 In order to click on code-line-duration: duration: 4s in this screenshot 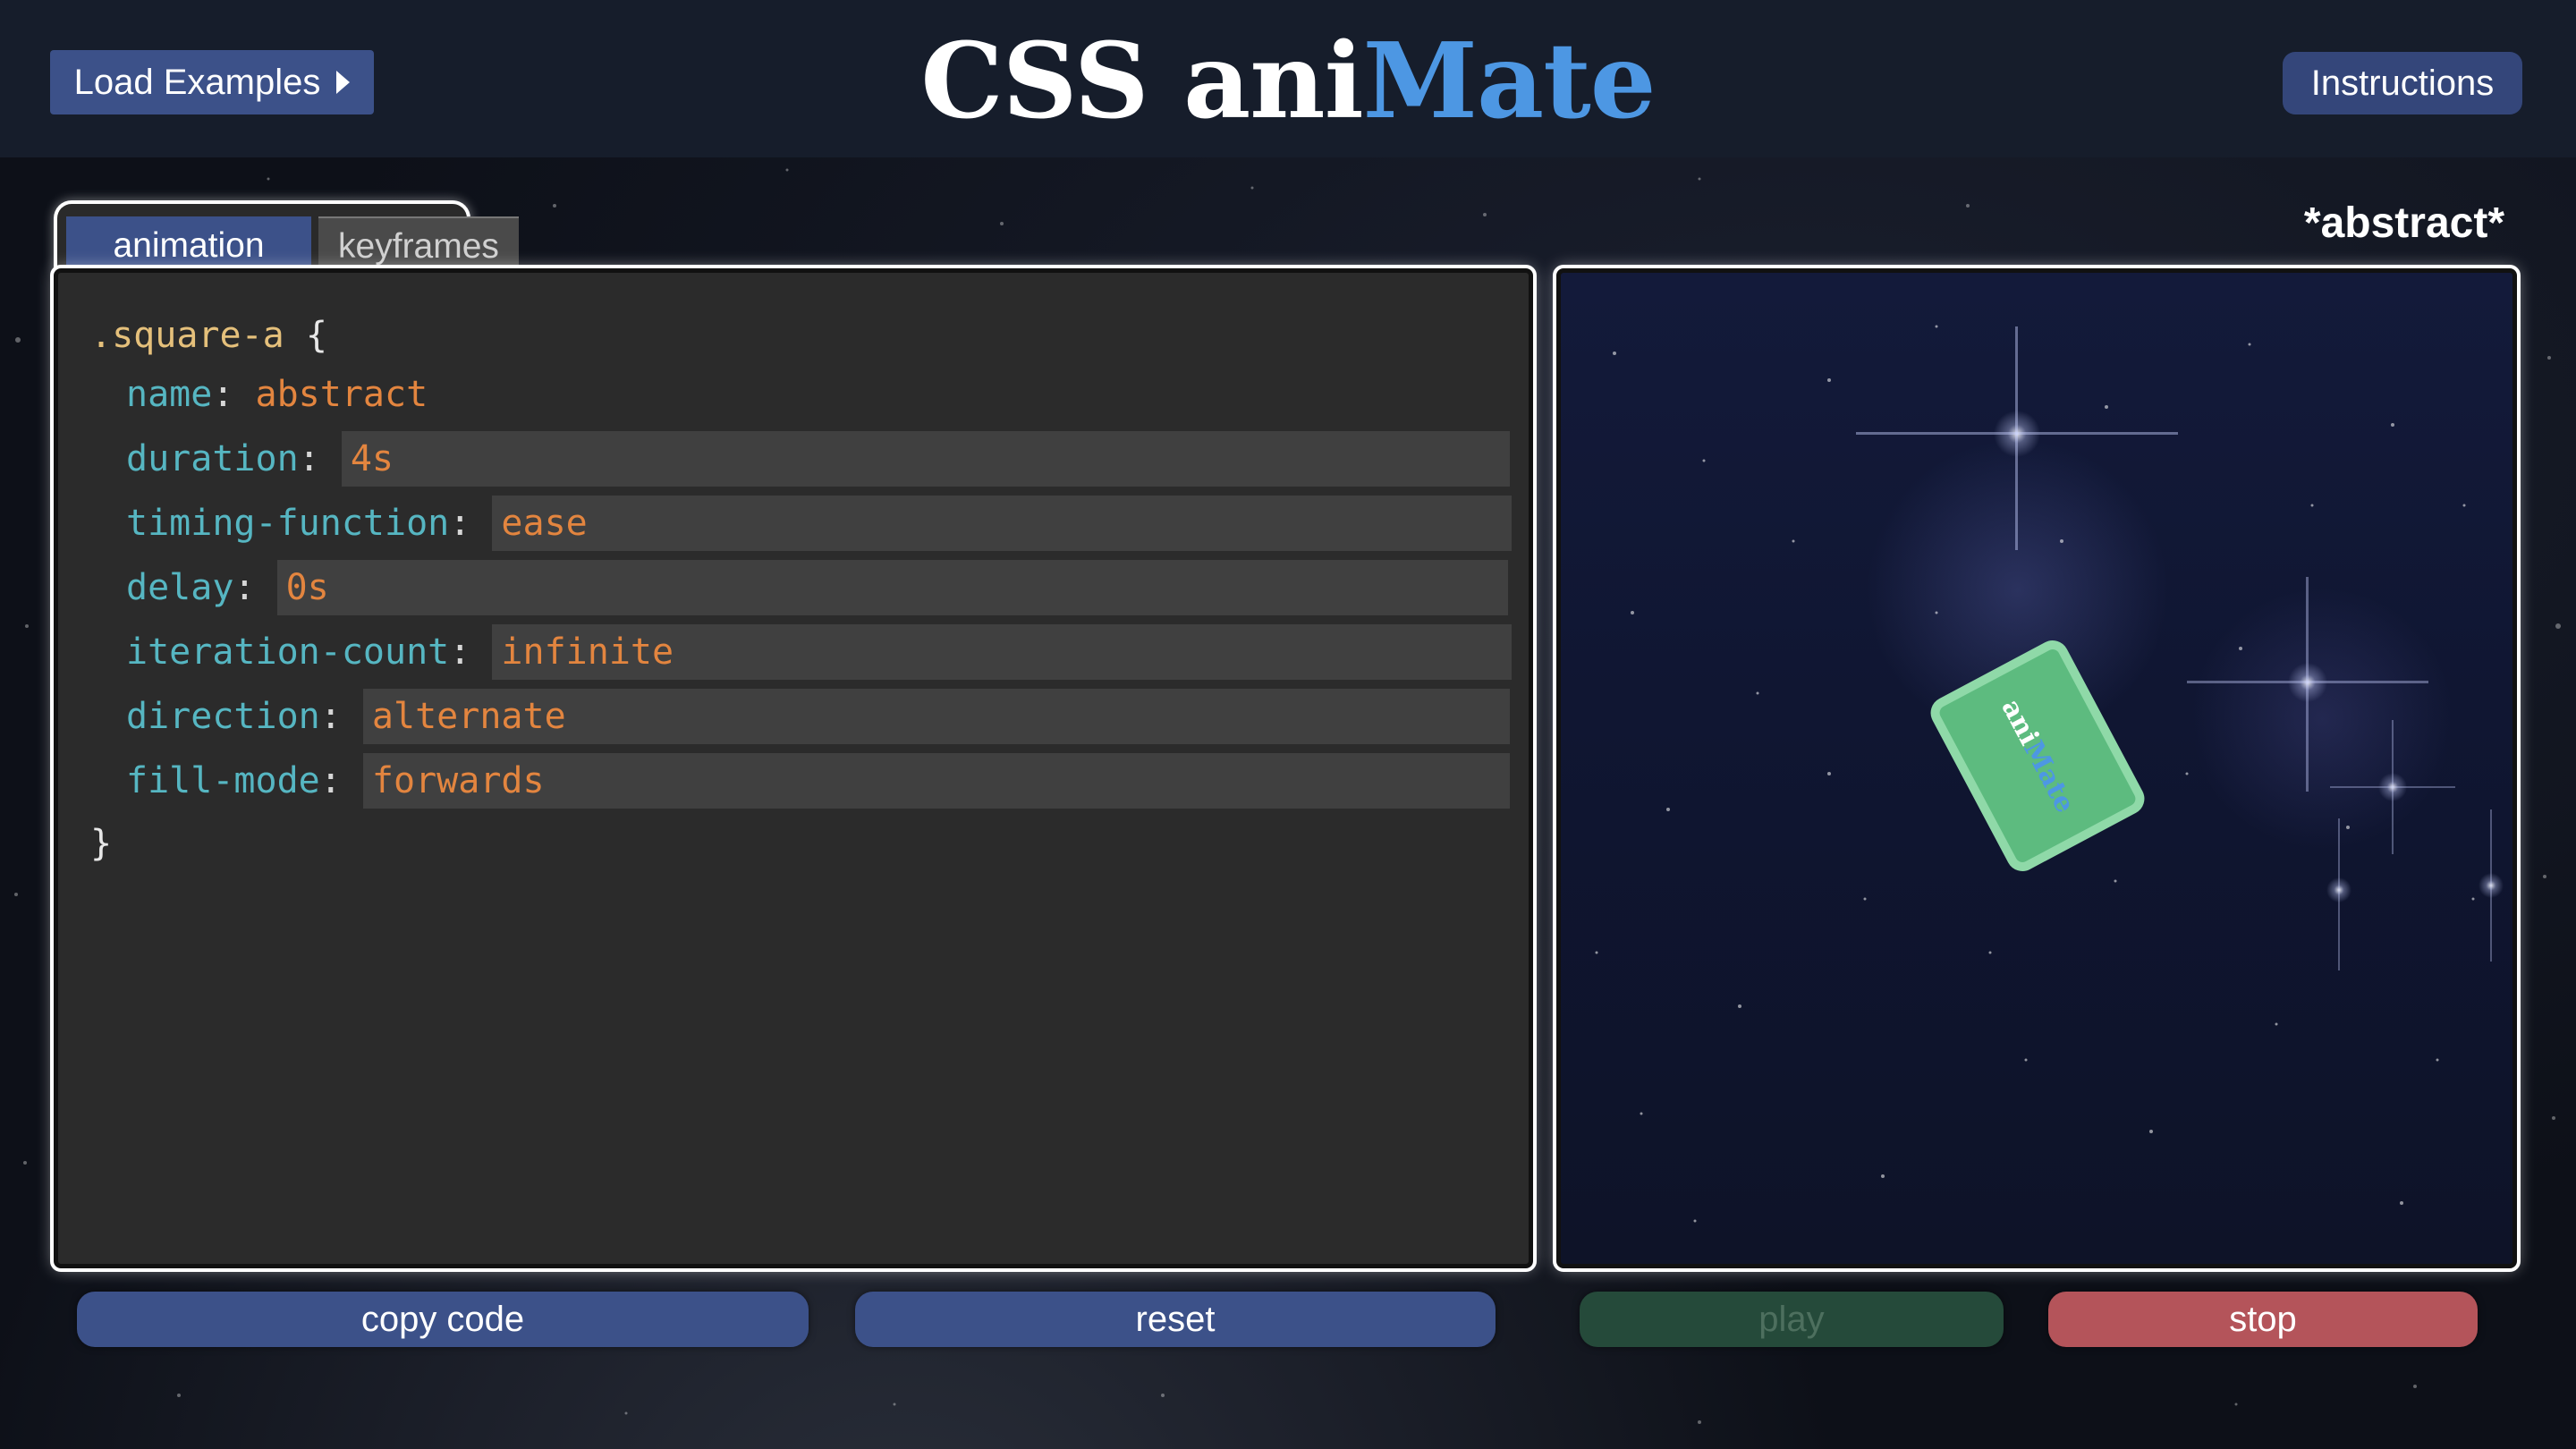, I will do `click(818, 458)`.